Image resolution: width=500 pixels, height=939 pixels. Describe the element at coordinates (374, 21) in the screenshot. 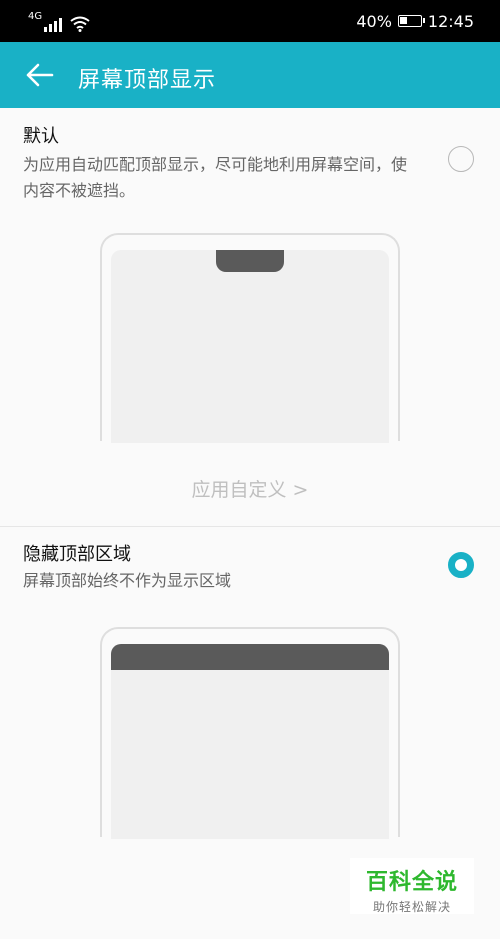

I see `battery-percent: 40%` at that location.